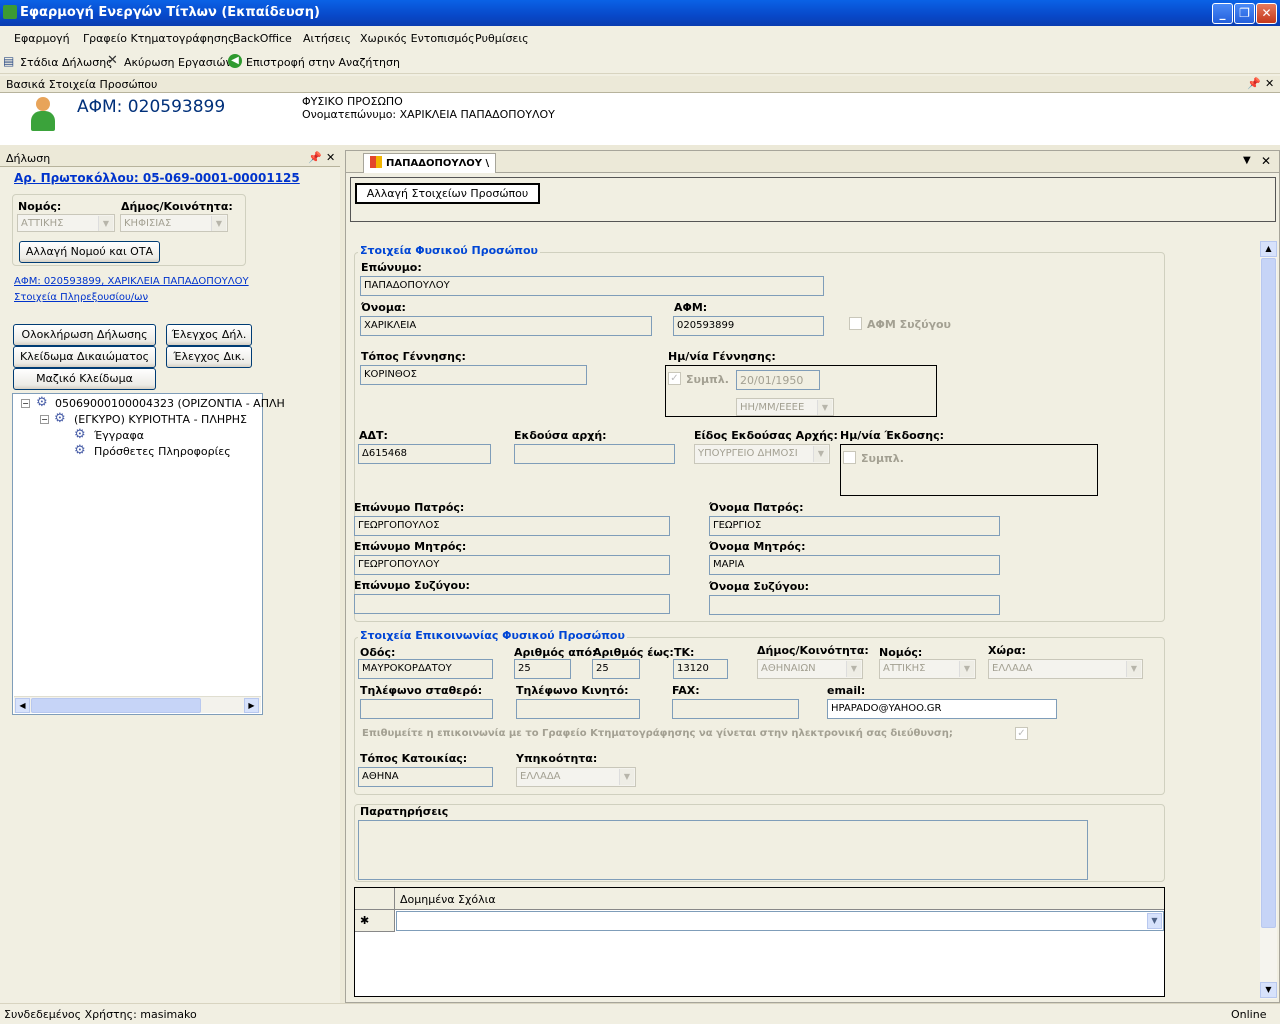  Describe the element at coordinates (778, 380) in the screenshot. I see `birthdate-field: 20/01/1950` at that location.